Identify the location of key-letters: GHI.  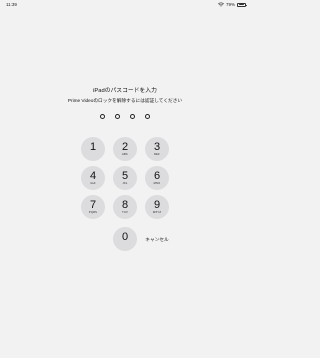
(93, 184).